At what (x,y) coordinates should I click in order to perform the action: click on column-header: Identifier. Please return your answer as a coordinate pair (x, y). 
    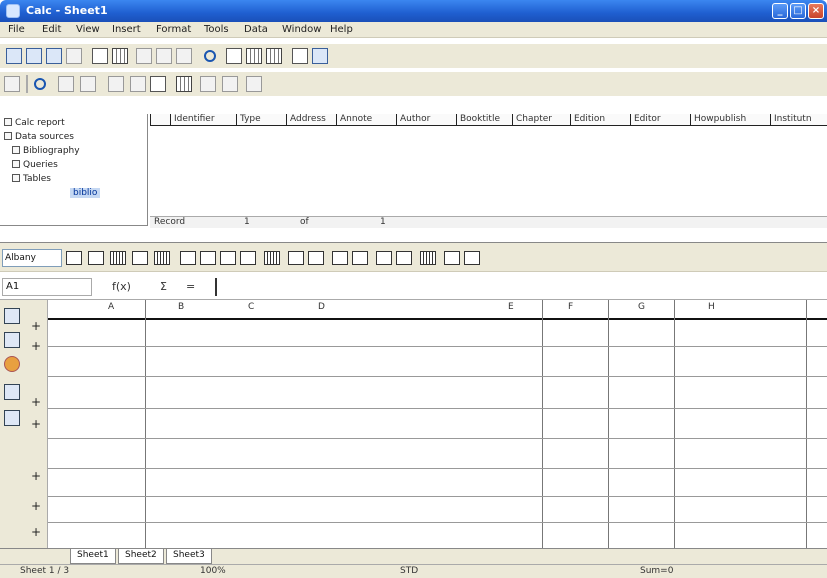
    Looking at the image, I should click on (203, 120).